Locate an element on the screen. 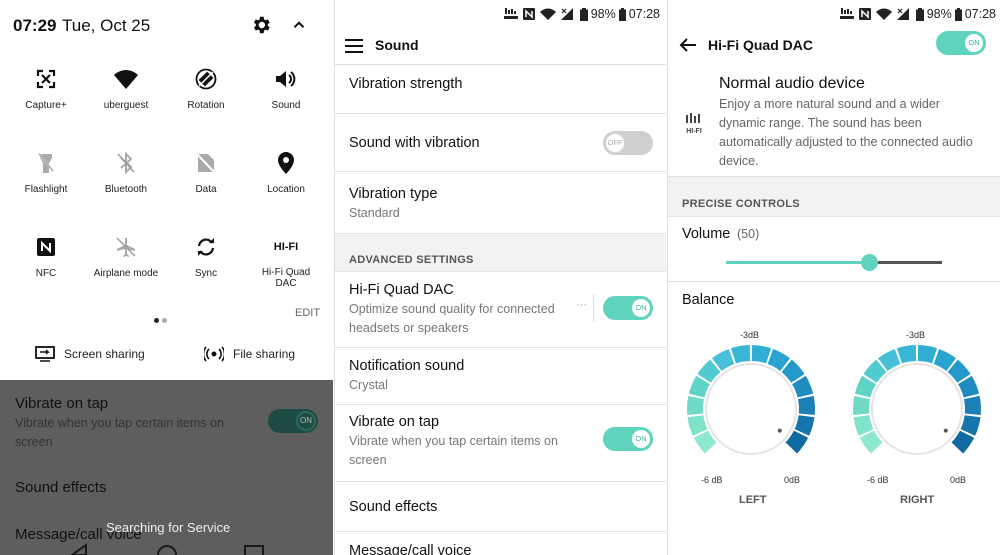 The height and width of the screenshot is (555, 1000). hifi-dac-master-toggle: ON is located at coordinates (961, 43).